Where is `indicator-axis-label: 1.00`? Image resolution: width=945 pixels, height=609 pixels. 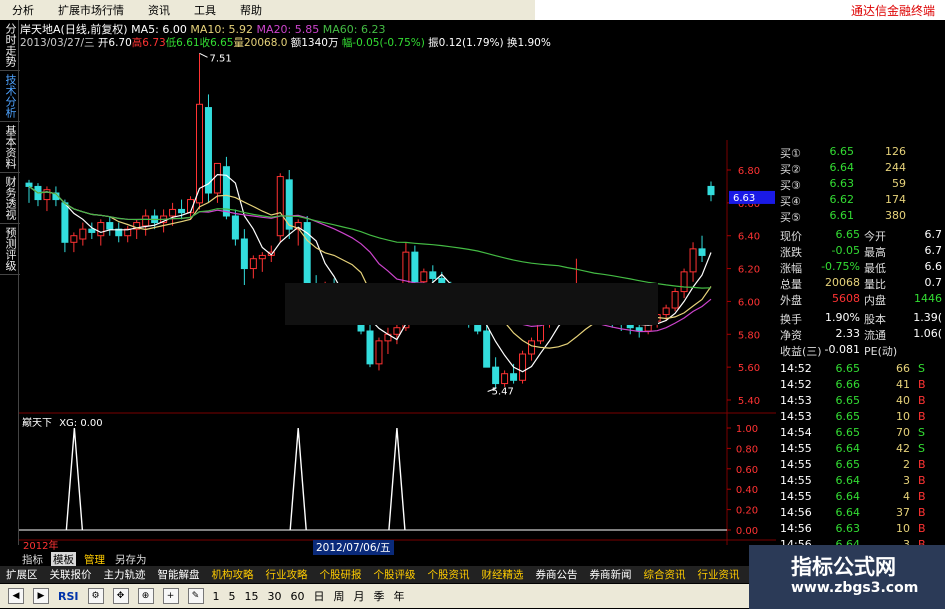
indicator-axis-label: 1.00 is located at coordinates (747, 429).